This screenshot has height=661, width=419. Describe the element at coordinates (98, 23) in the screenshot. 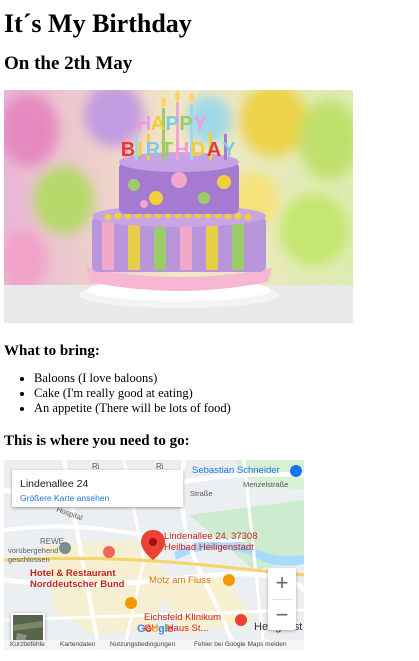

I see `page-title: It´s My Birthday` at that location.